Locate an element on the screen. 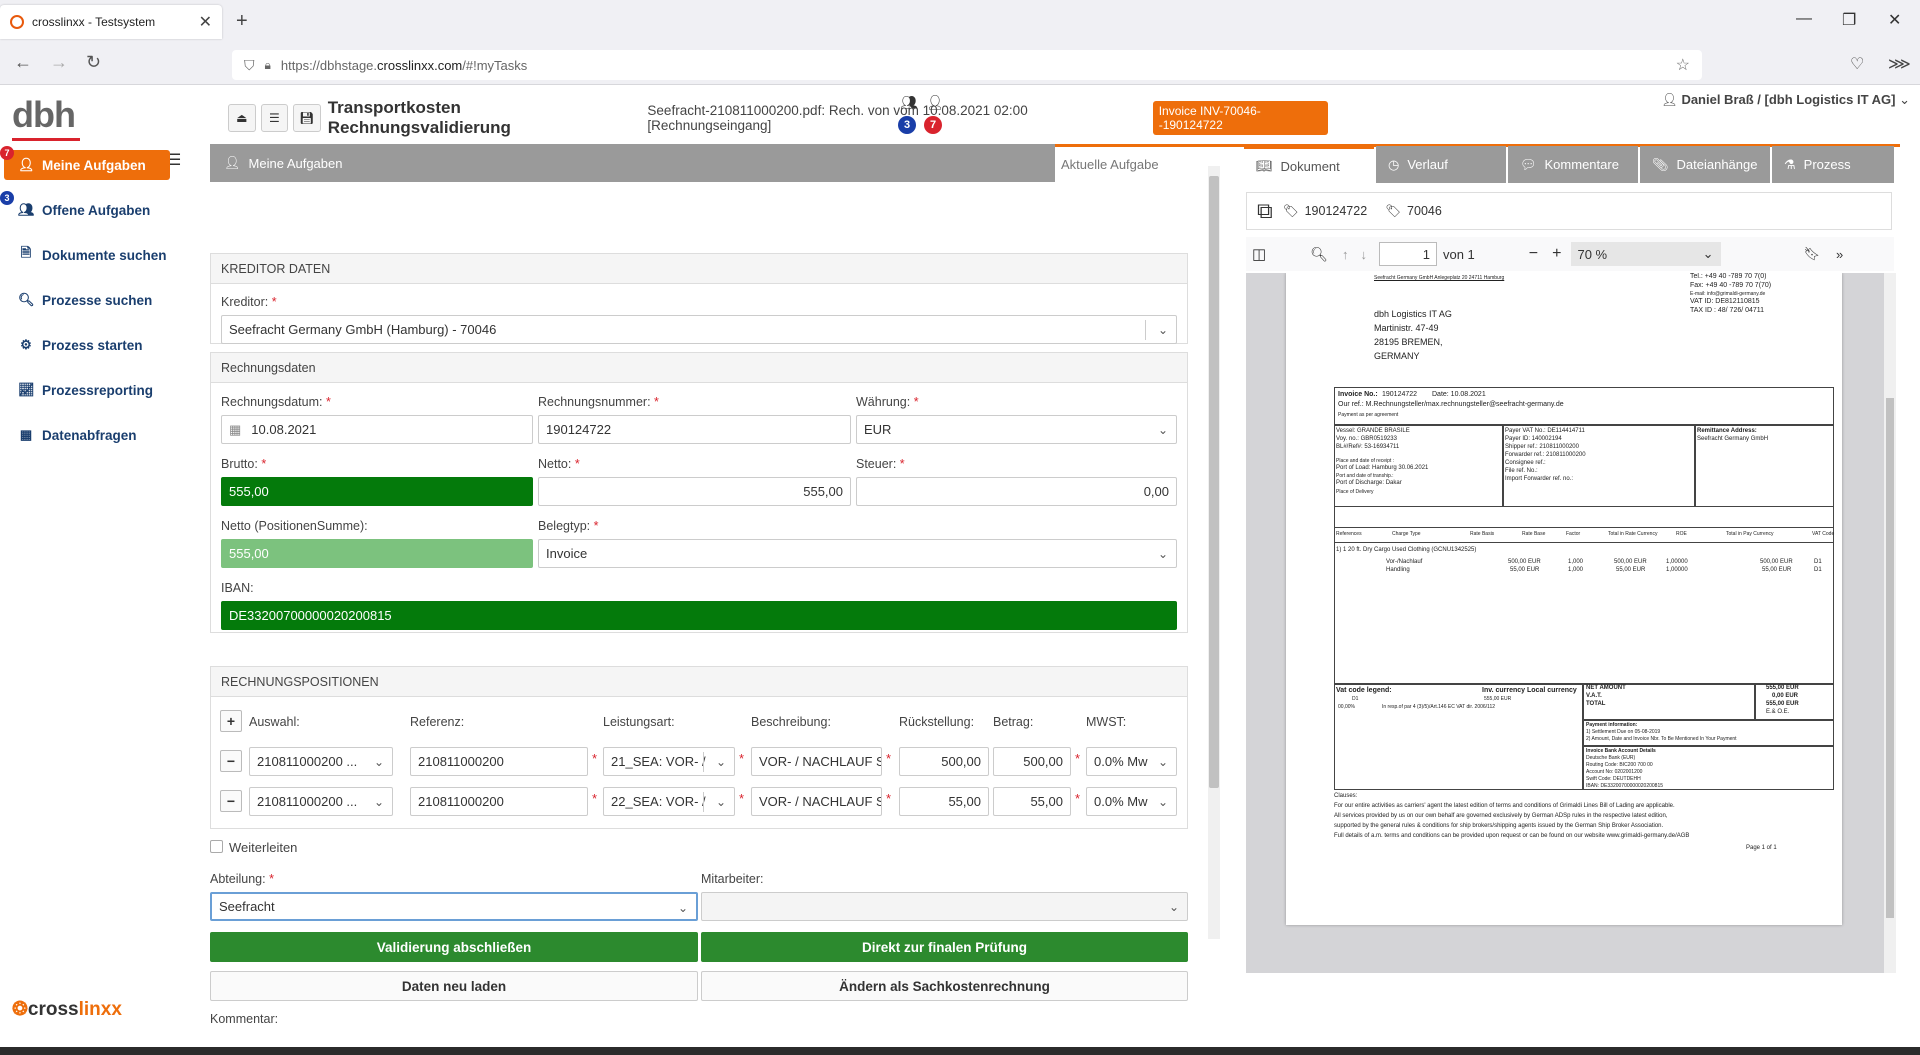 Image resolution: width=1920 pixels, height=1055 pixels. more-tools-icon: » is located at coordinates (1839, 254).